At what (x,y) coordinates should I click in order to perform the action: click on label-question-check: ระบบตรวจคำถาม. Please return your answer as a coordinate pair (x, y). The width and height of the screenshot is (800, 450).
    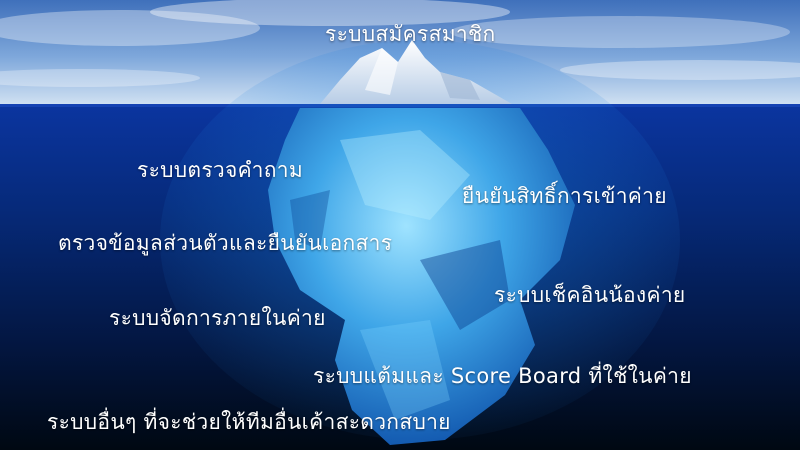
    Looking at the image, I should click on (220, 170).